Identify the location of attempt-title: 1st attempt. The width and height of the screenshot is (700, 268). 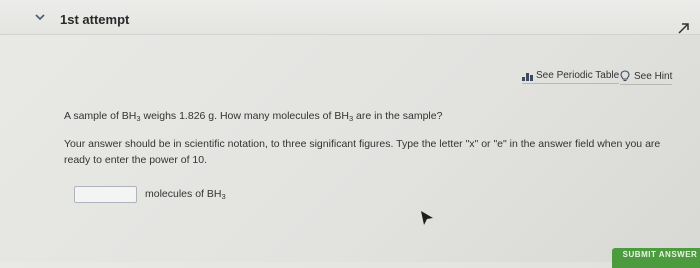
(95, 19).